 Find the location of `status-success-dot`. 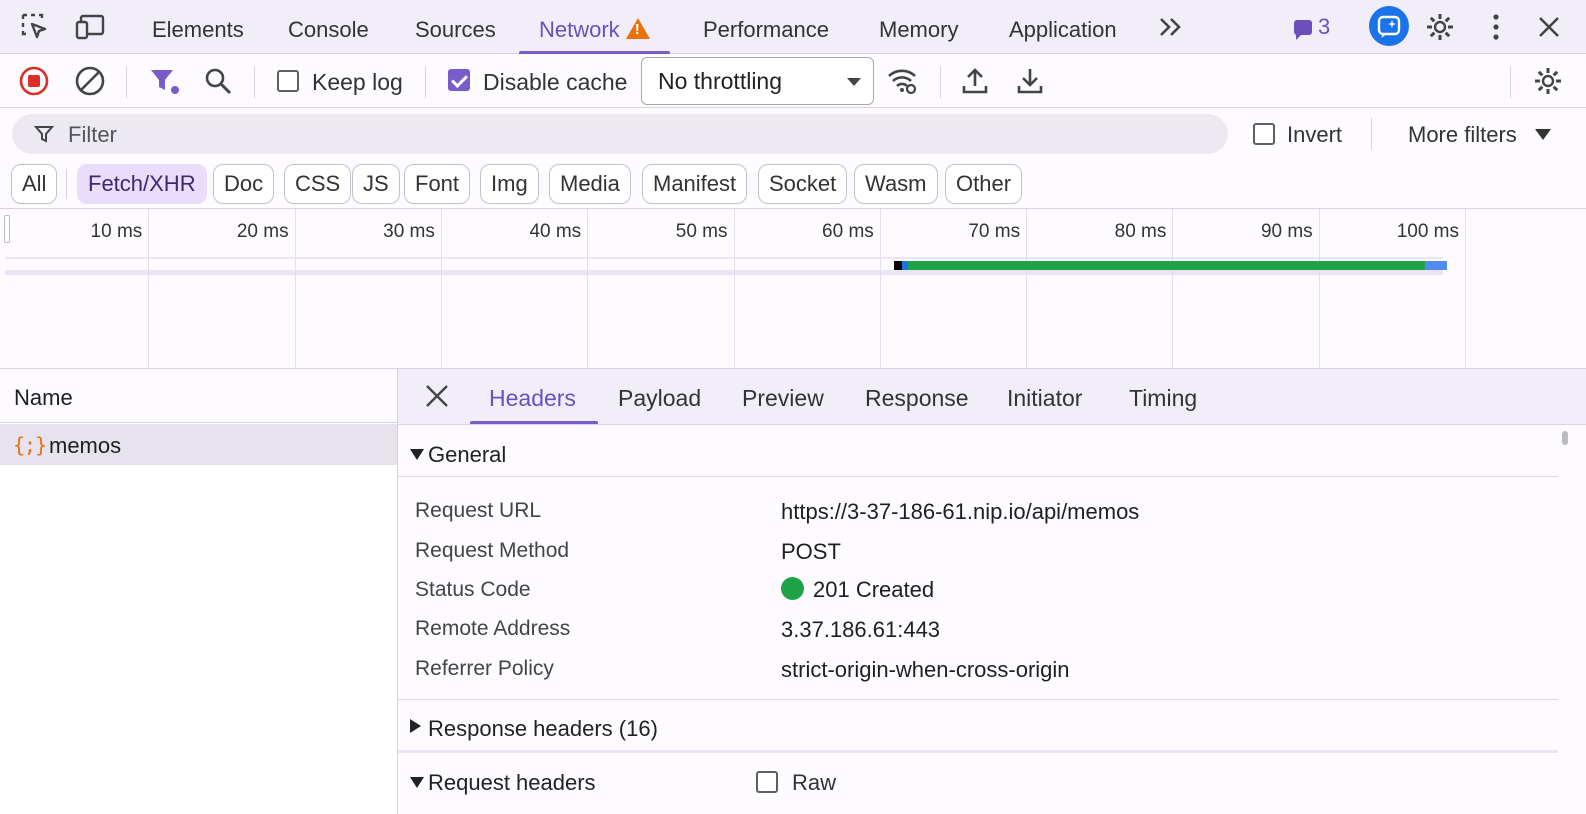

status-success-dot is located at coordinates (792, 588).